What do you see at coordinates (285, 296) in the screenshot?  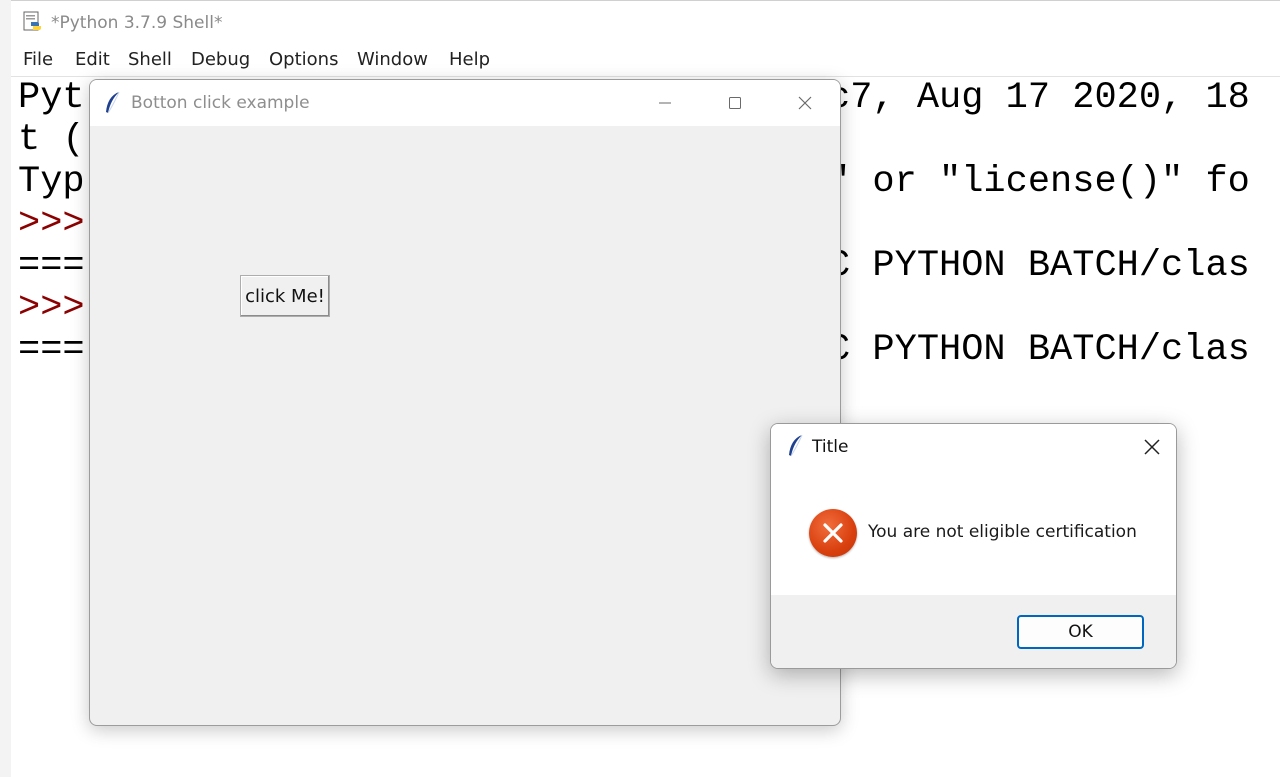 I see `click-me-button: click Me!` at bounding box center [285, 296].